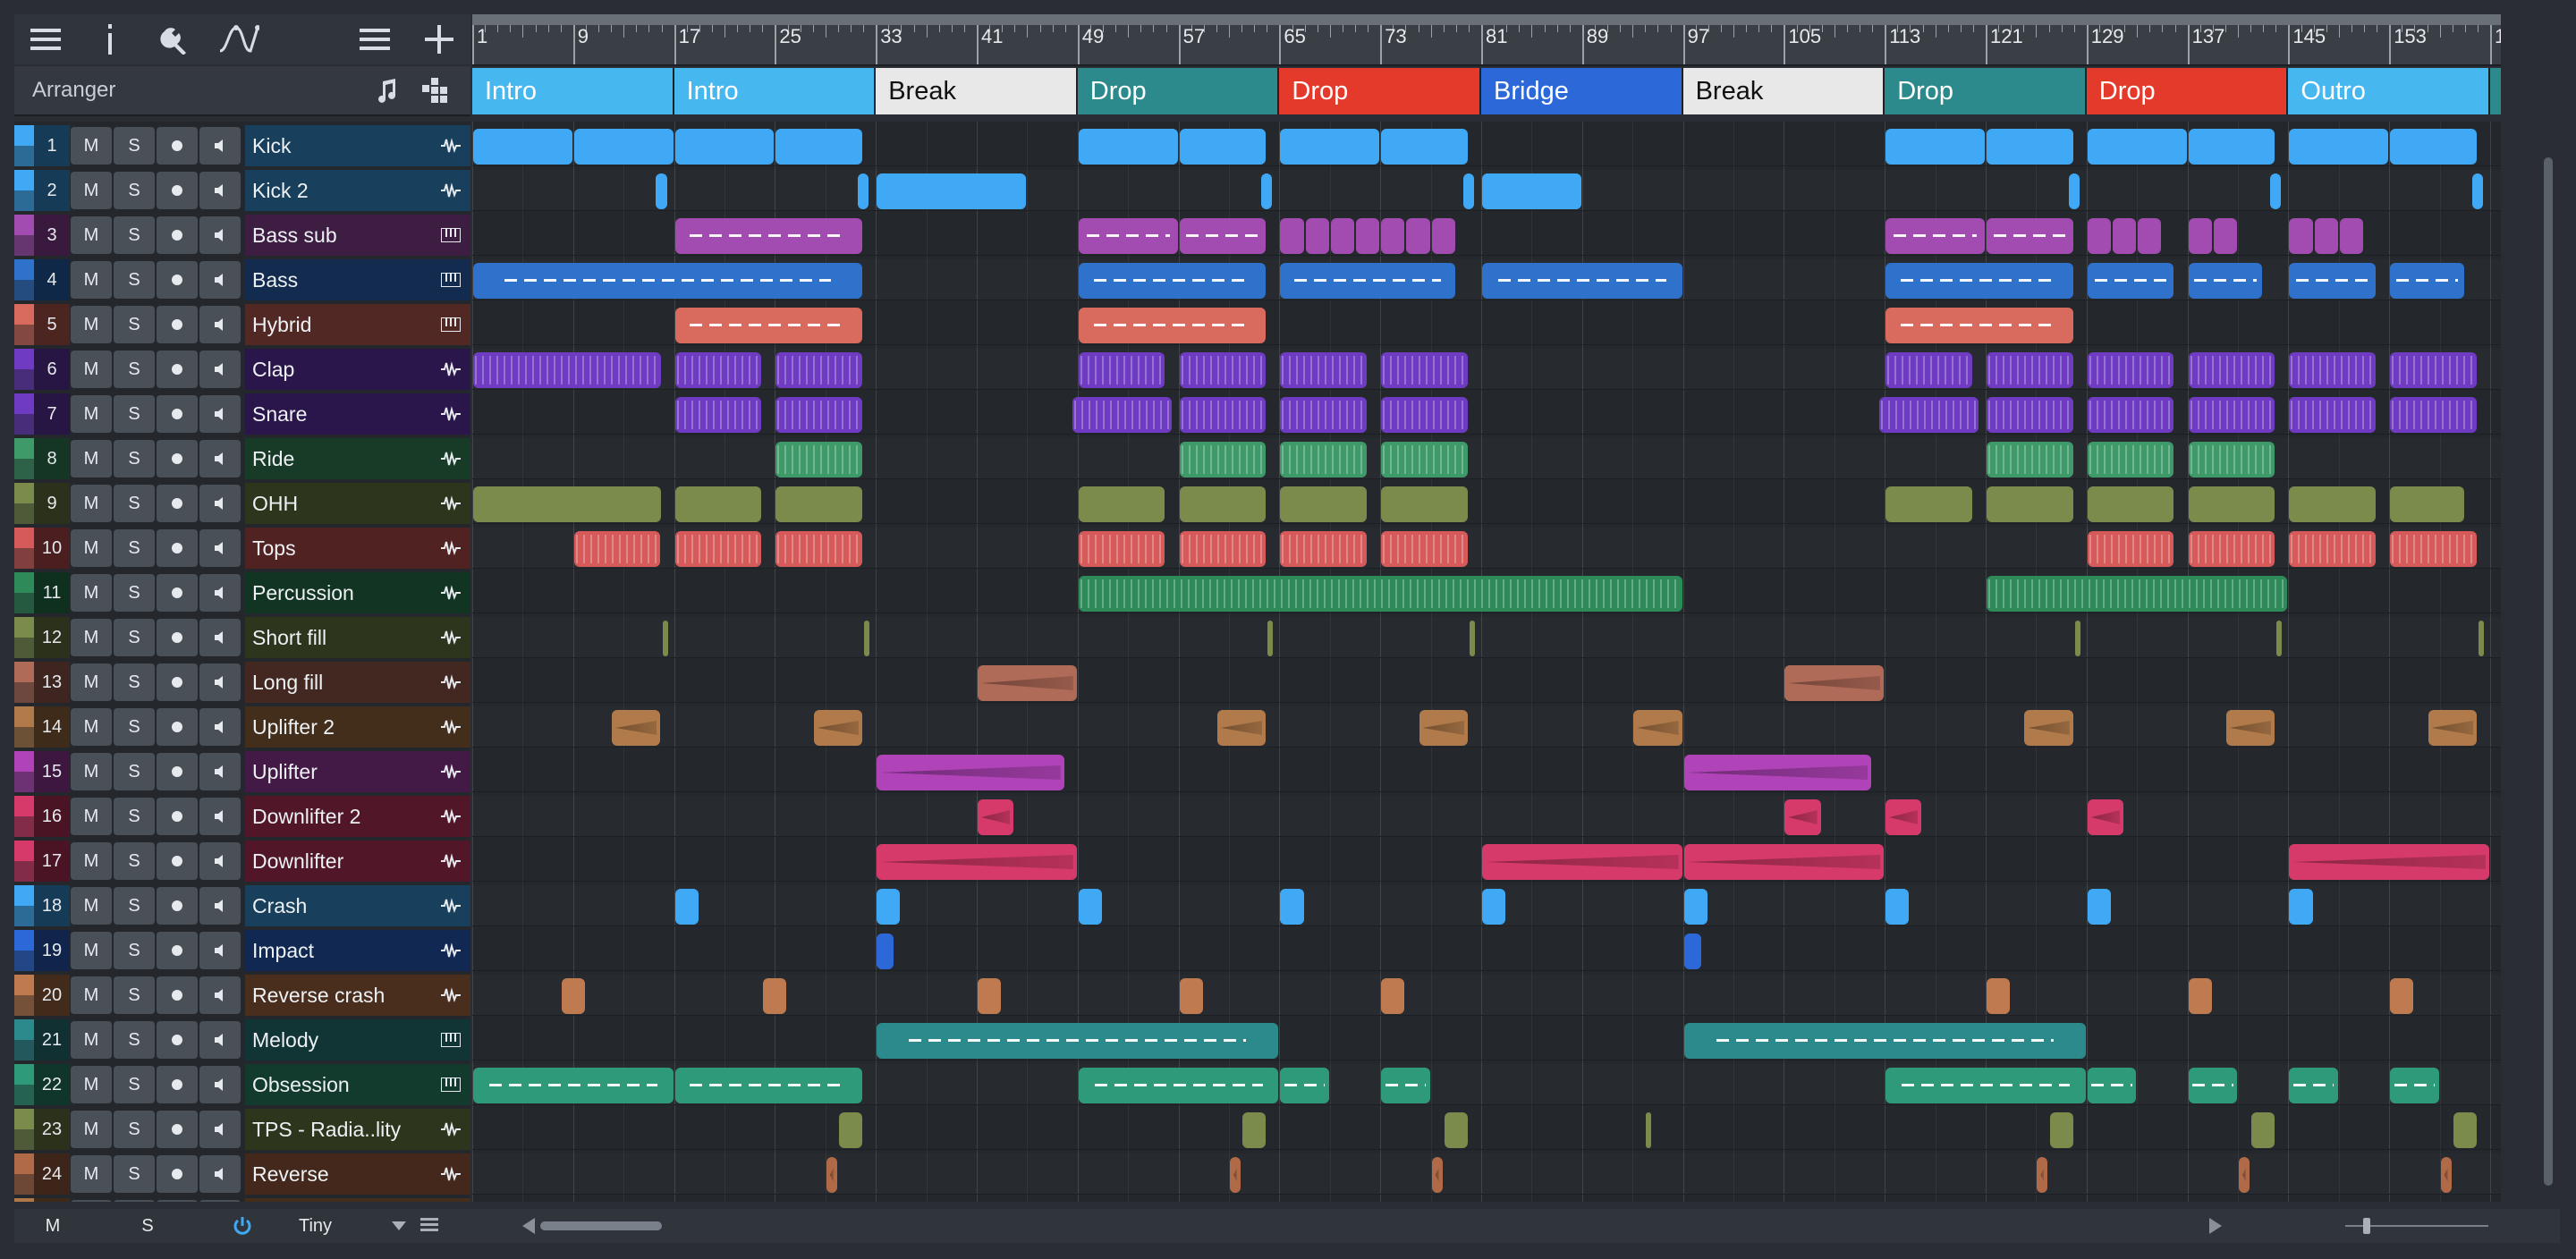 The image size is (2576, 1259). What do you see at coordinates (279, 414) in the screenshot?
I see `track-name: Snare` at bounding box center [279, 414].